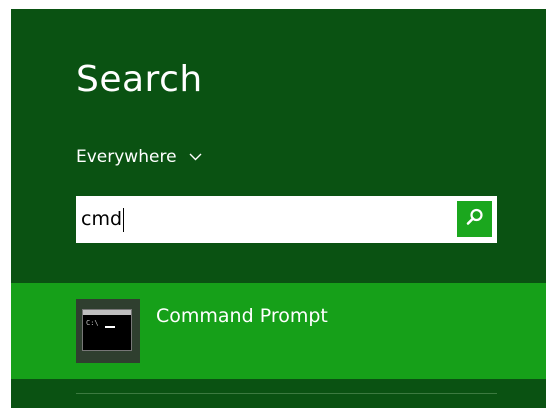 The height and width of the screenshot is (415, 551). I want to click on command-prompt-icon: C:\, so click(108, 331).